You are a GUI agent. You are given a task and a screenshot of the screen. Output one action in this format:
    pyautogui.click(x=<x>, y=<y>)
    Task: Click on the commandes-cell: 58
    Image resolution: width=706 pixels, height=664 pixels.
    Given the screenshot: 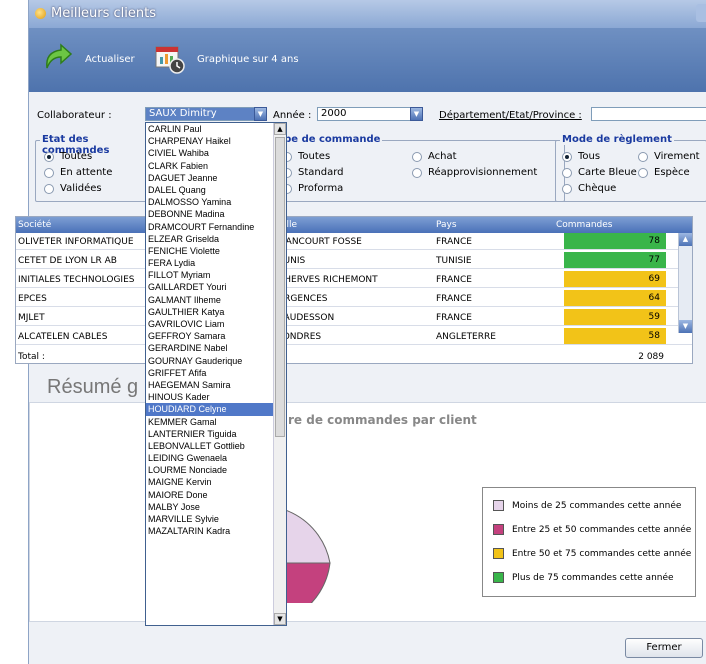 What is the action you would take?
    pyautogui.click(x=615, y=336)
    